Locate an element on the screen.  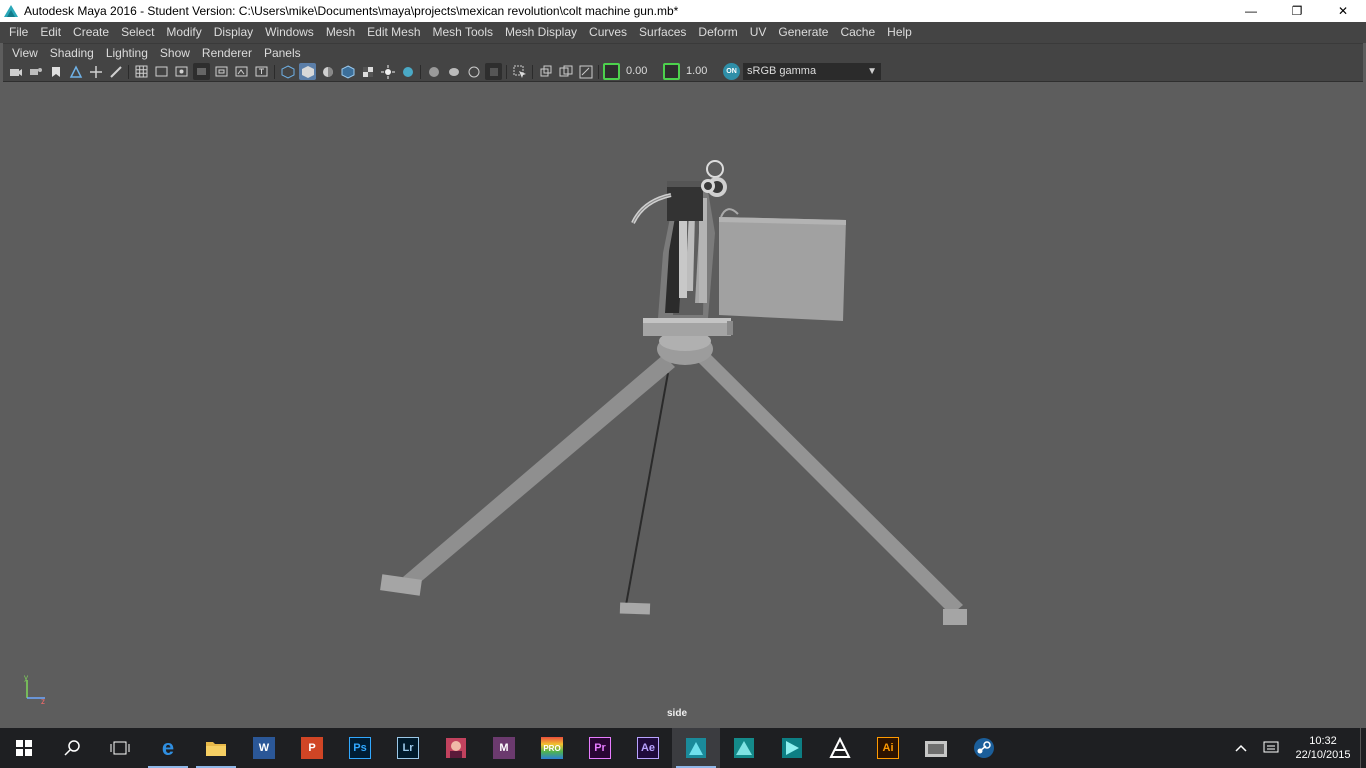
grid-icon is located at coordinates (141, 71).